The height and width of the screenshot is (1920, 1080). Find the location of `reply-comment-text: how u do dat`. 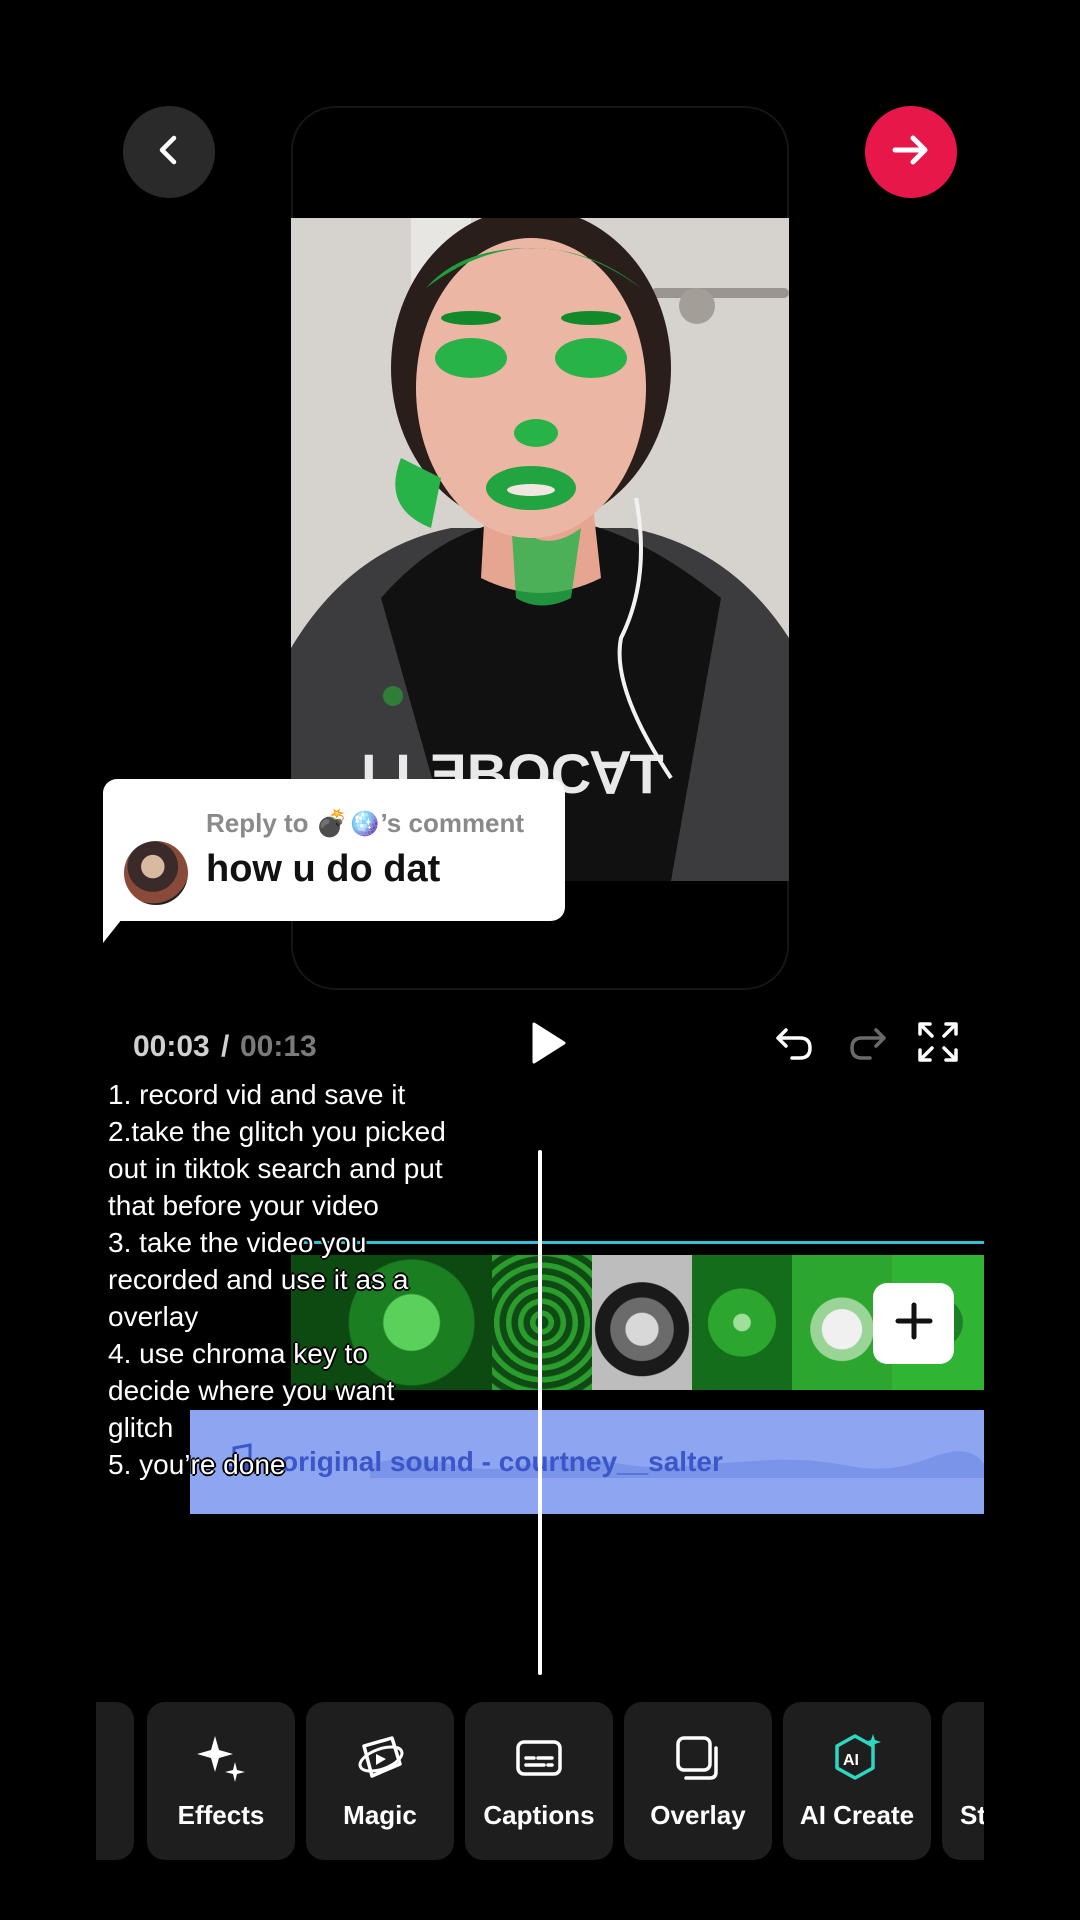

reply-comment-text: how u do dat is located at coordinates (323, 869).